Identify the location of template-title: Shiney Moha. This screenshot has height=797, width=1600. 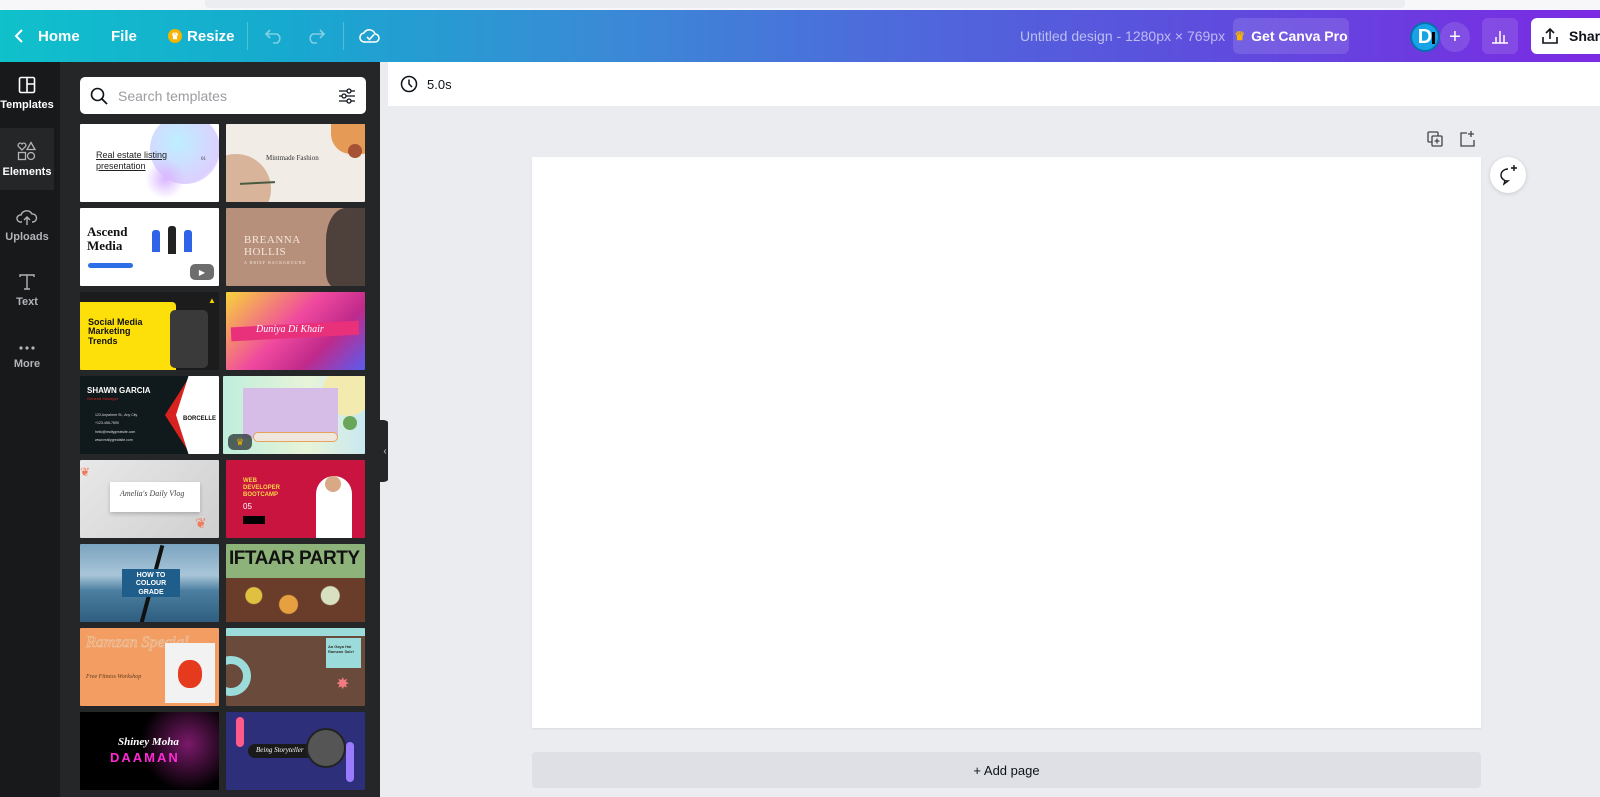
(148, 742).